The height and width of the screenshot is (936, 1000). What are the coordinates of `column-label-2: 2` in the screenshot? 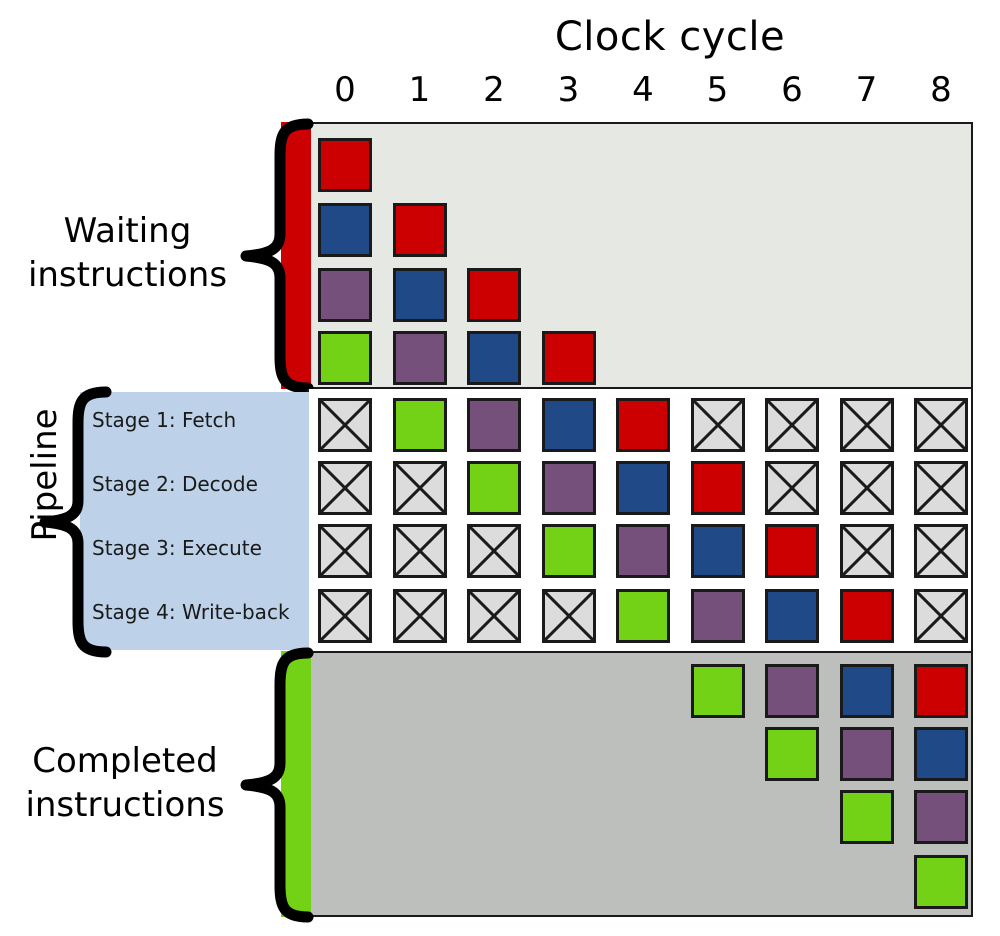 It's located at (494, 90).